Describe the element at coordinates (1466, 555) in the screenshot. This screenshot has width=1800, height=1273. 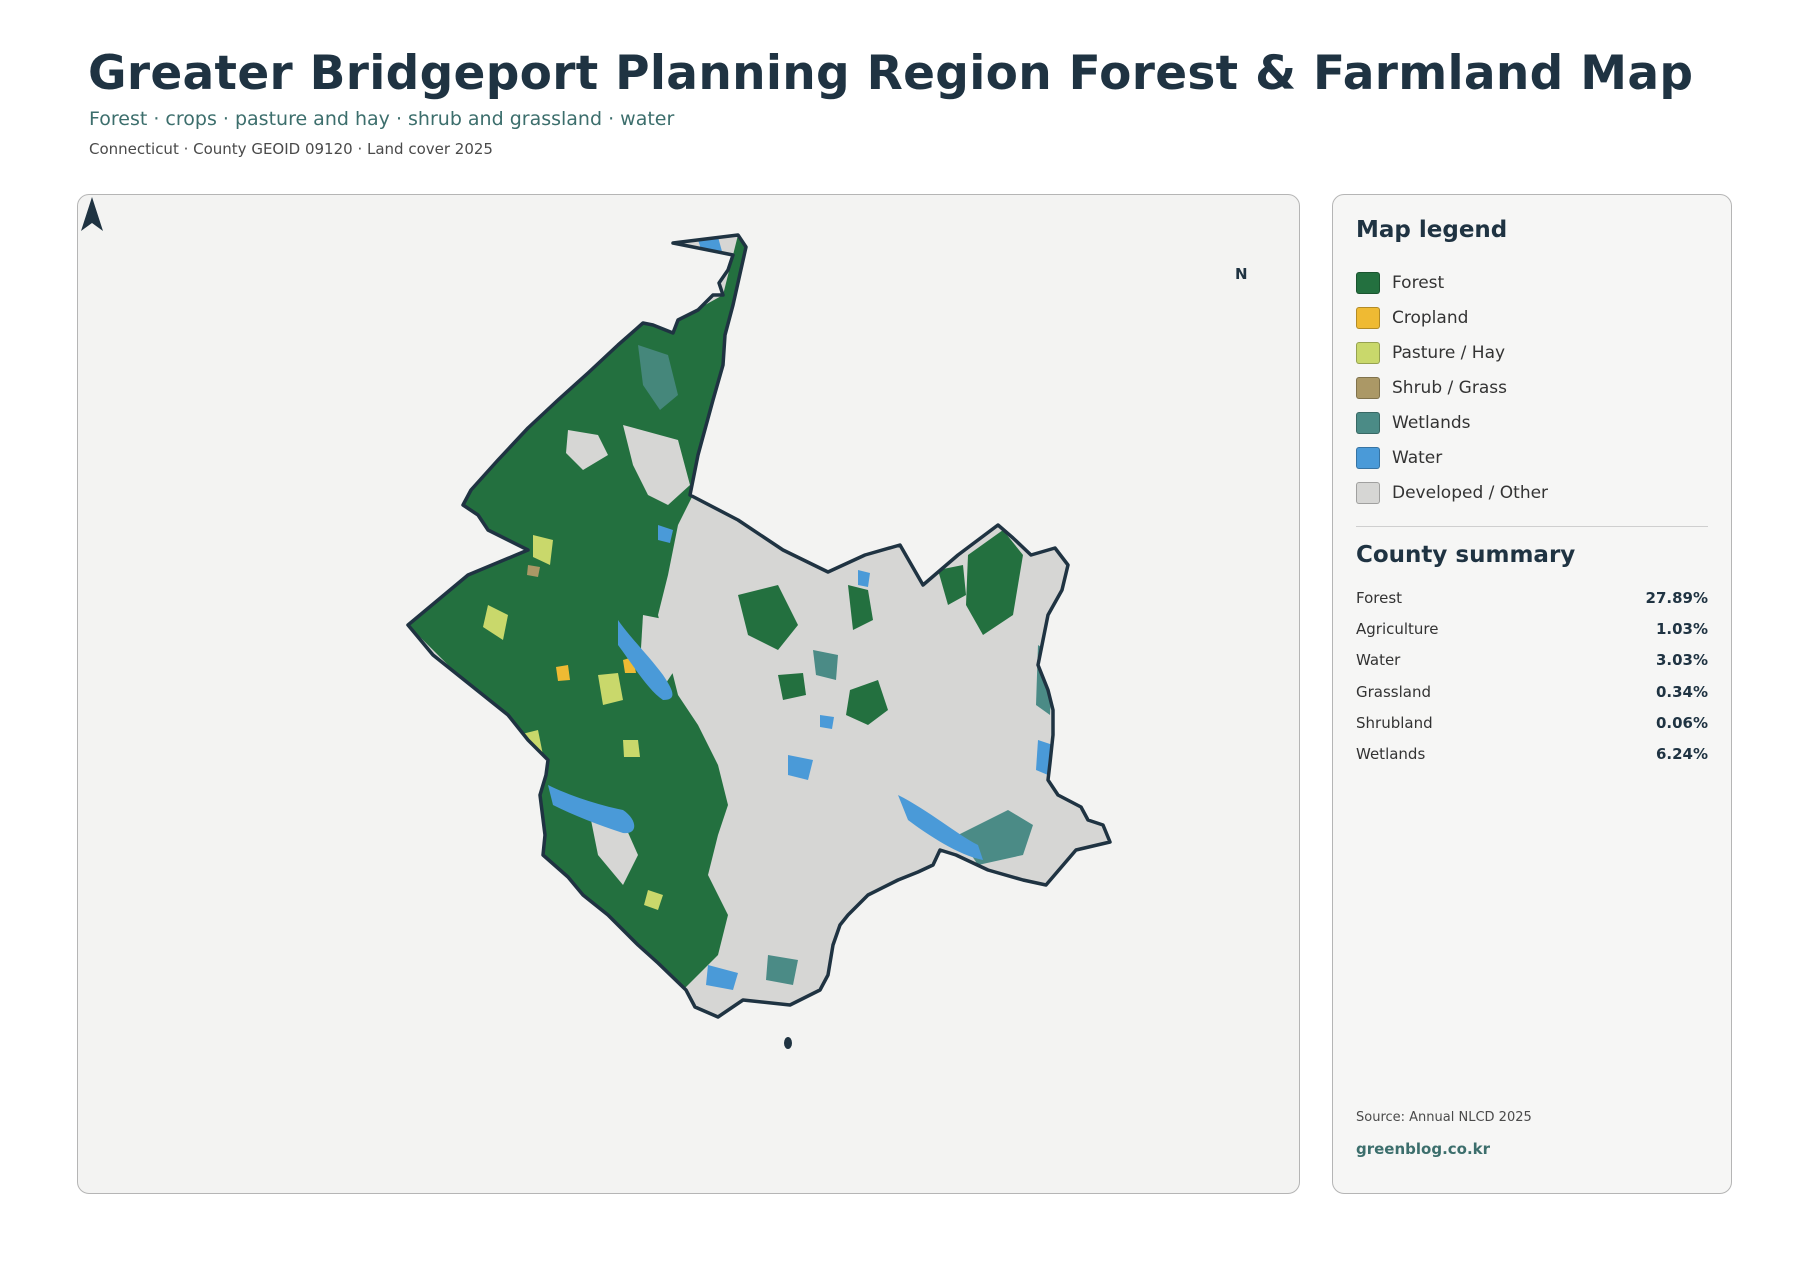
I see `summary-title: County summary` at that location.